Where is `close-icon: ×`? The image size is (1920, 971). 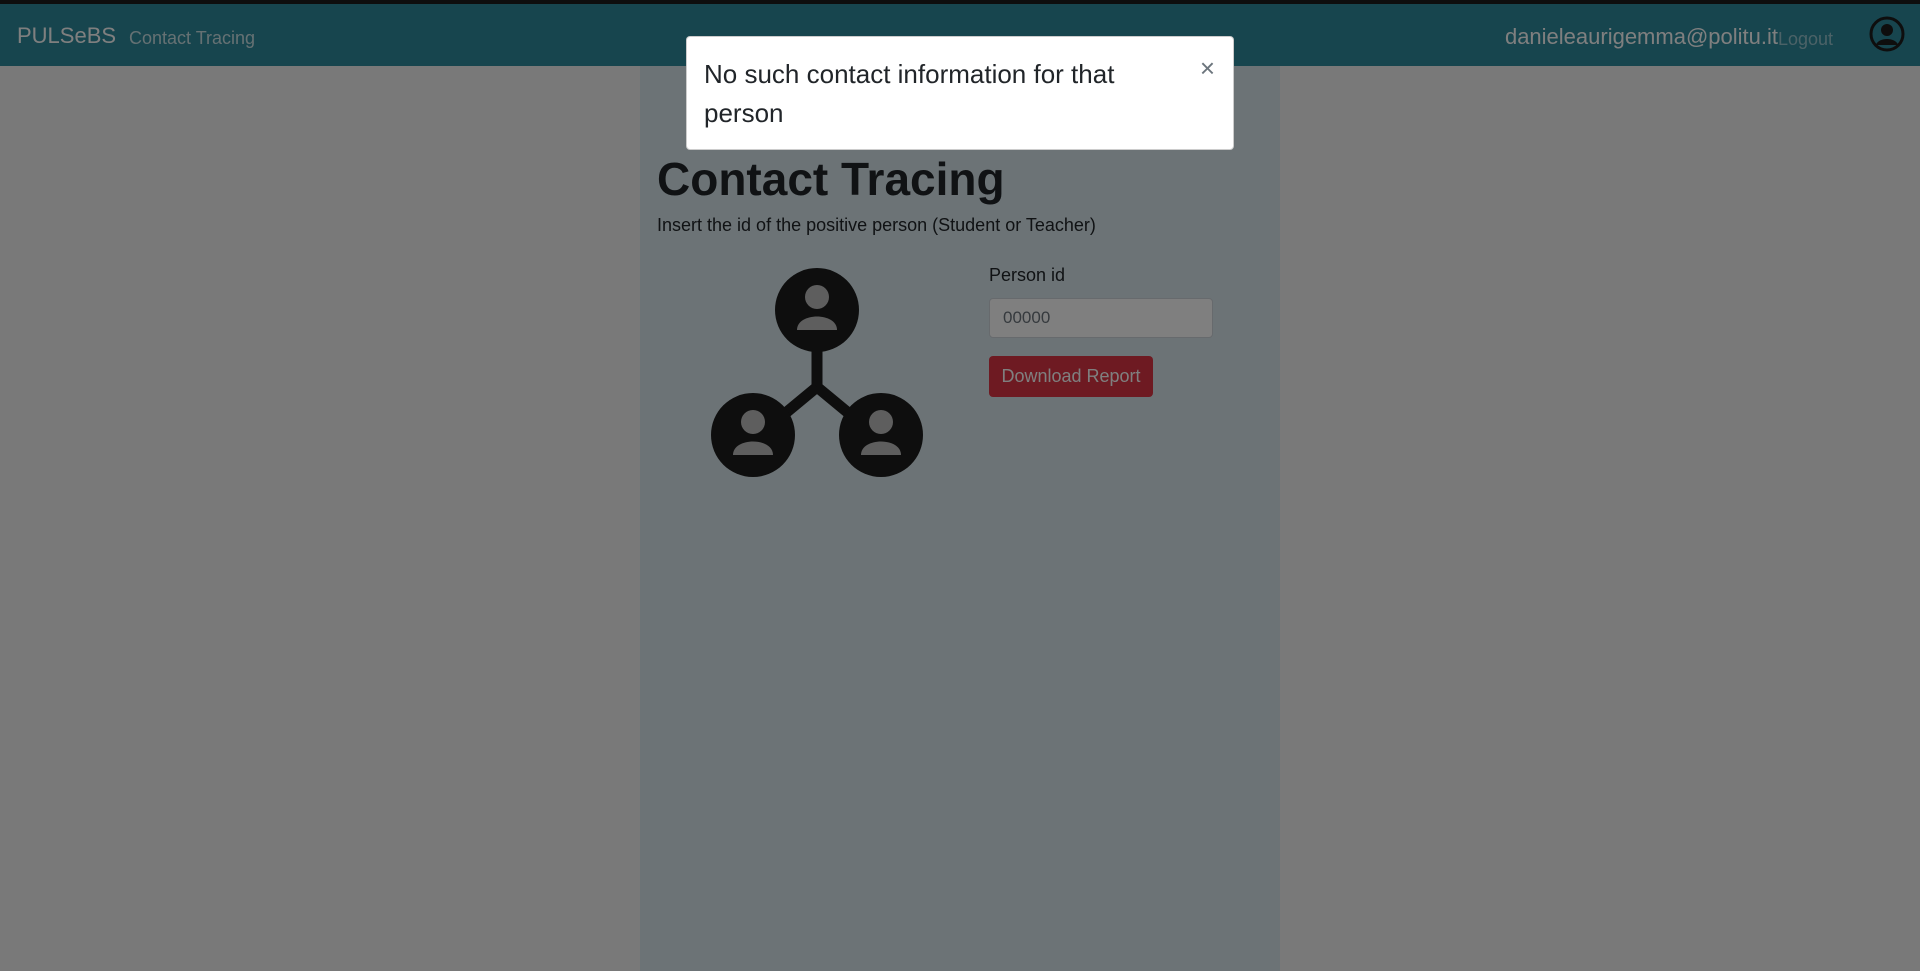
close-icon: × is located at coordinates (1207, 68).